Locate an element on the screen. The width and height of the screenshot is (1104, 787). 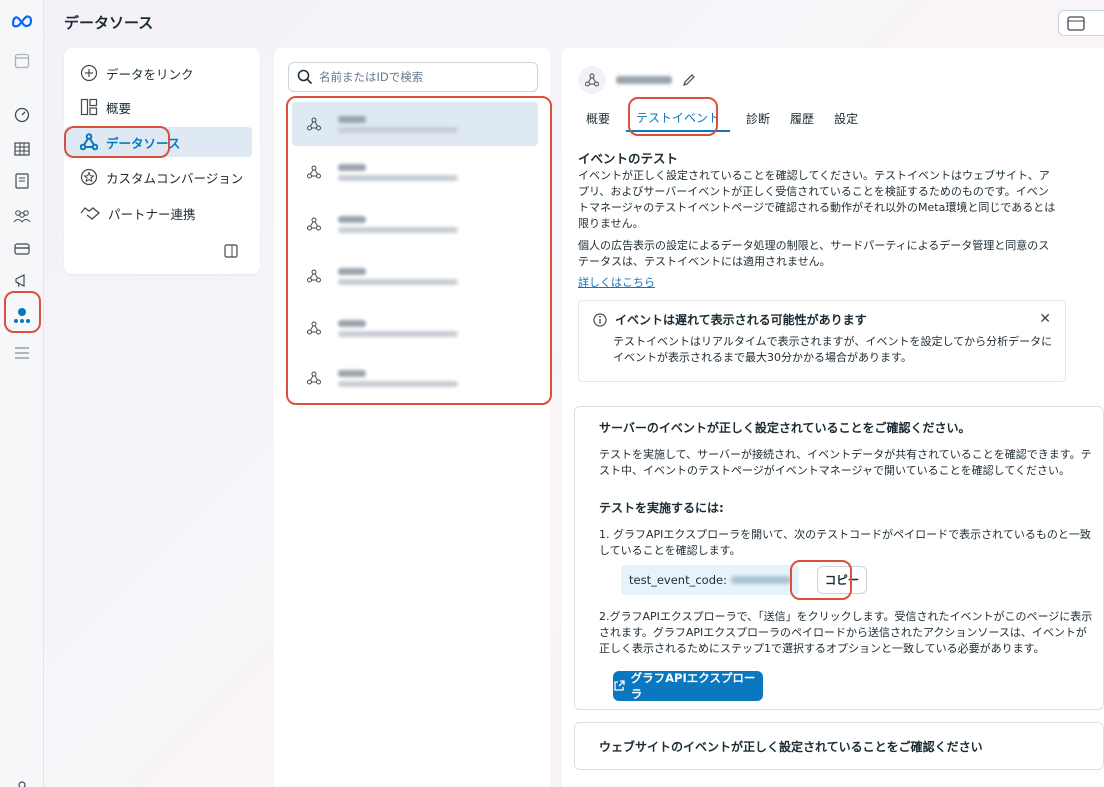
link-data-button: データをリンク is located at coordinates (164, 73).